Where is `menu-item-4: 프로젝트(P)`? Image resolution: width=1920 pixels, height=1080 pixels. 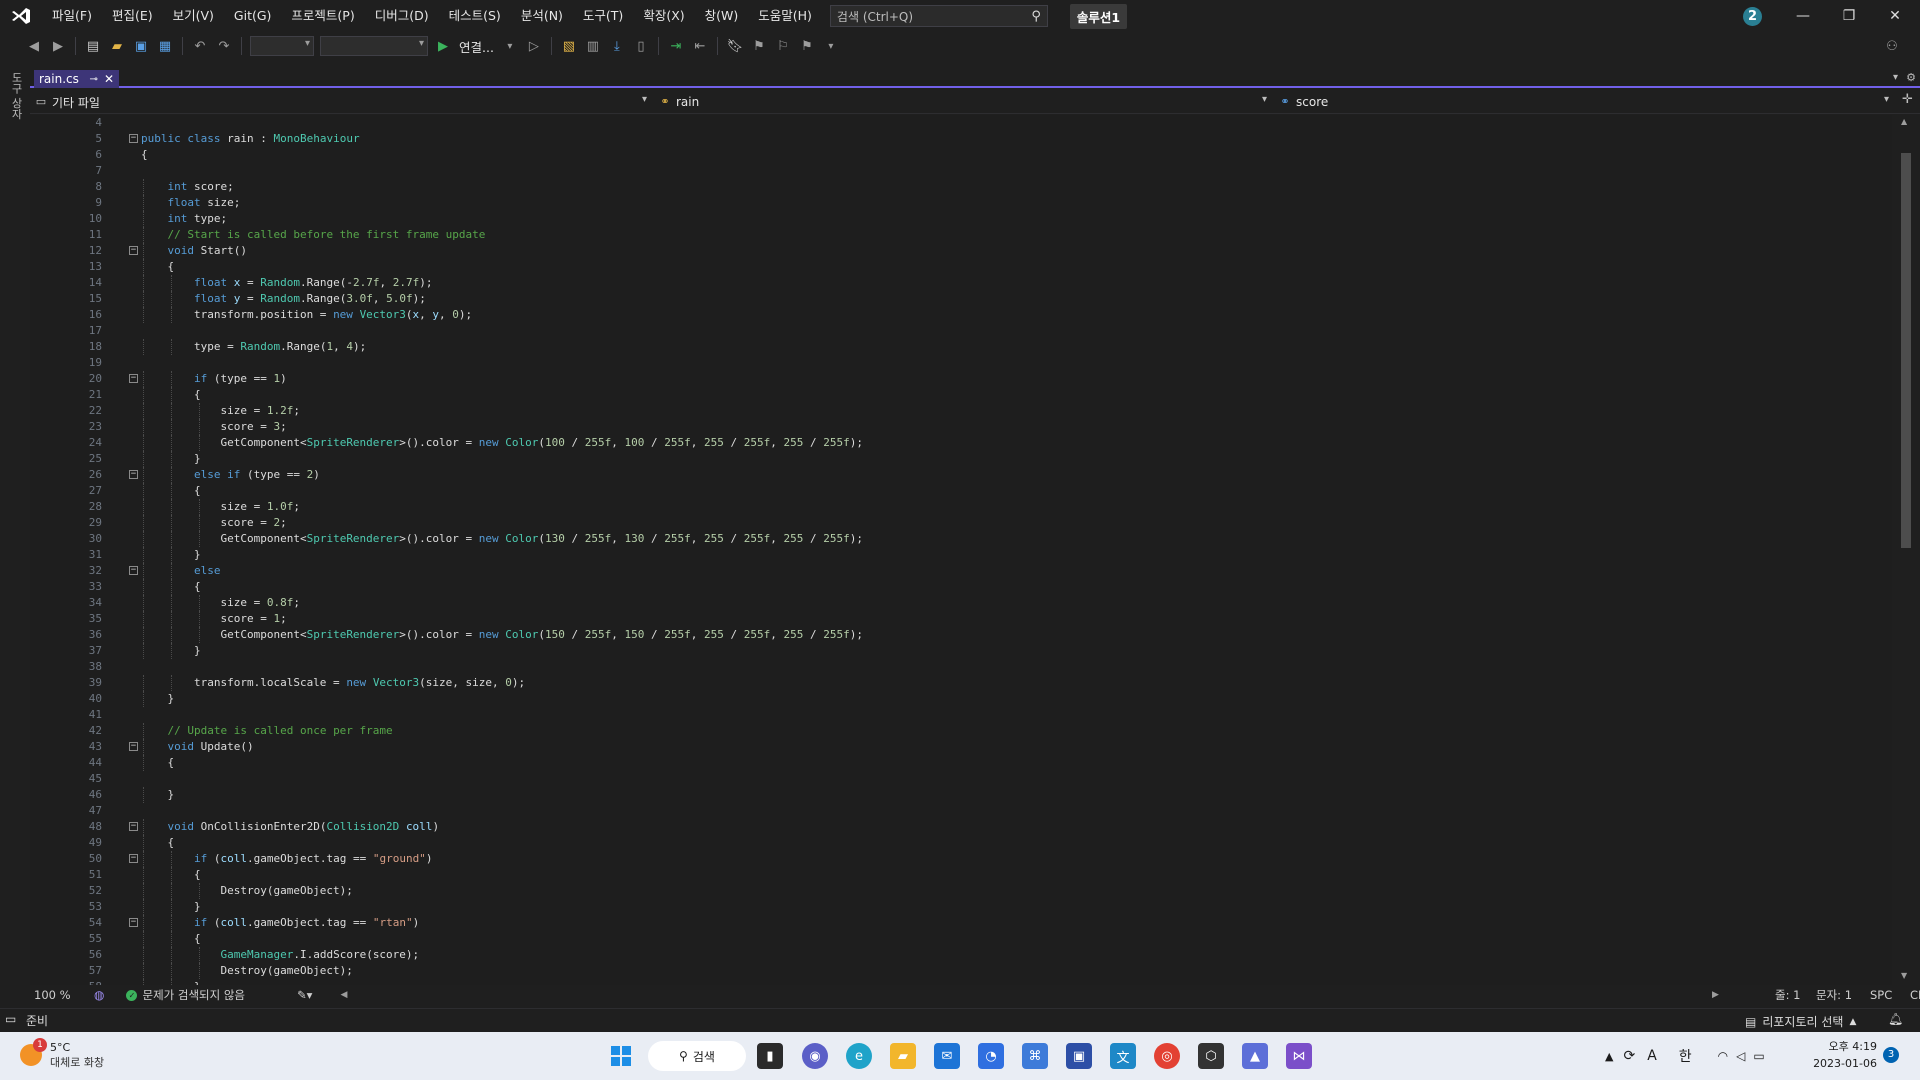 menu-item-4: 프로젝트(P) is located at coordinates (322, 16).